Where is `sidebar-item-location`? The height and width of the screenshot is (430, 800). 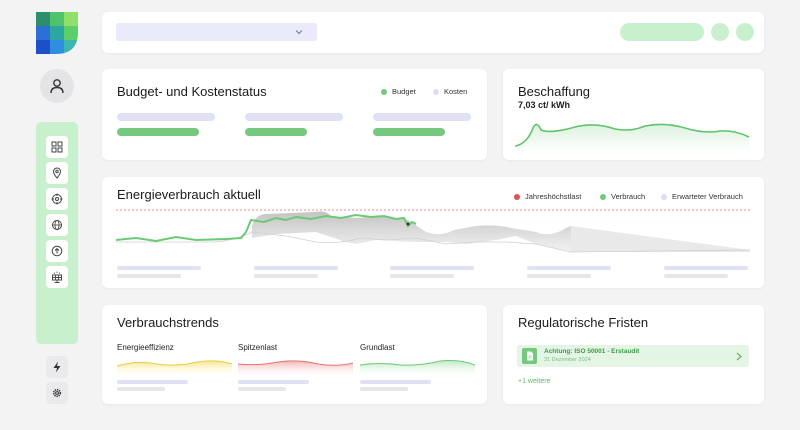 sidebar-item-location is located at coordinates (57, 173).